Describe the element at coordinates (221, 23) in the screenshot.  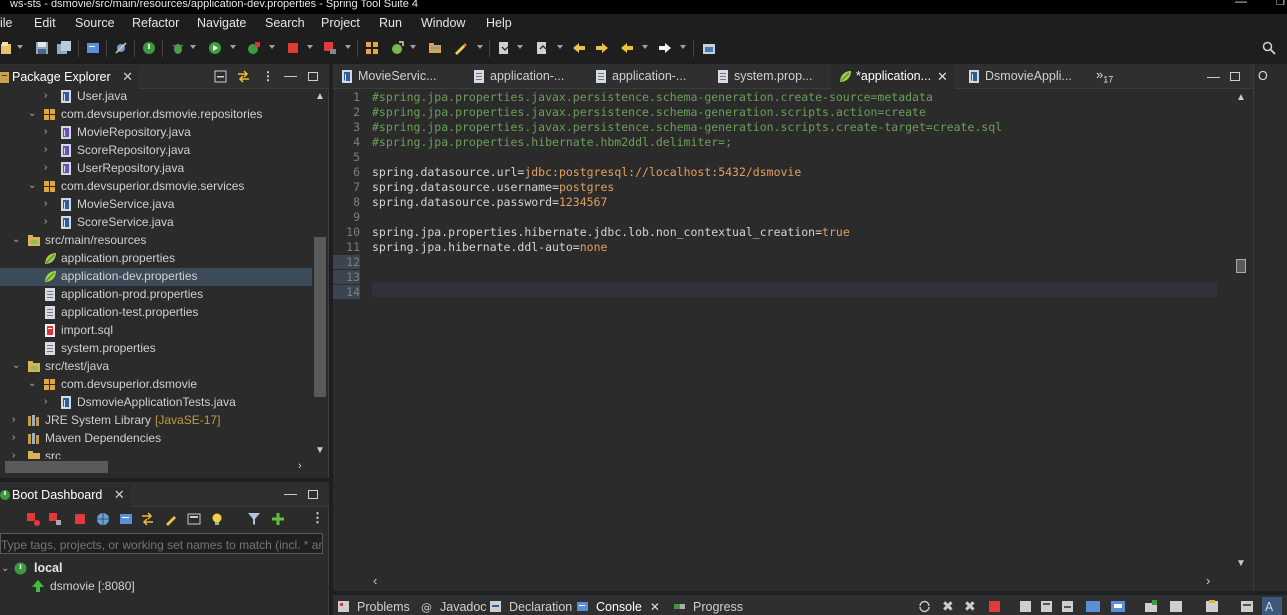
I see `menu-navigate: Navigate` at that location.